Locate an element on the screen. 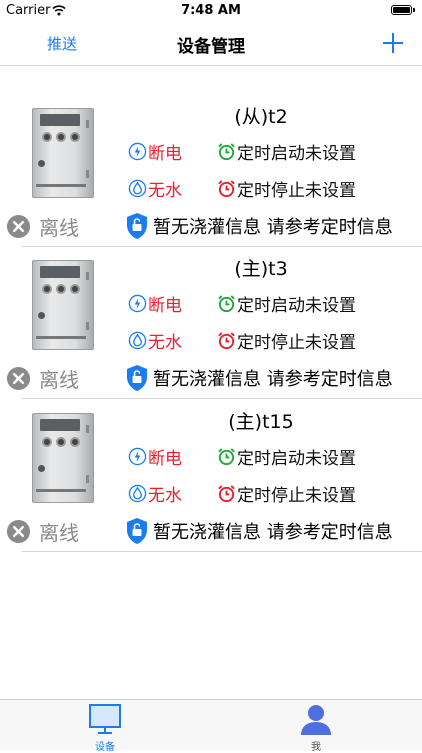 Image resolution: width=422 pixels, height=753 pixels. device-name: (从)t2 is located at coordinates (261, 117).